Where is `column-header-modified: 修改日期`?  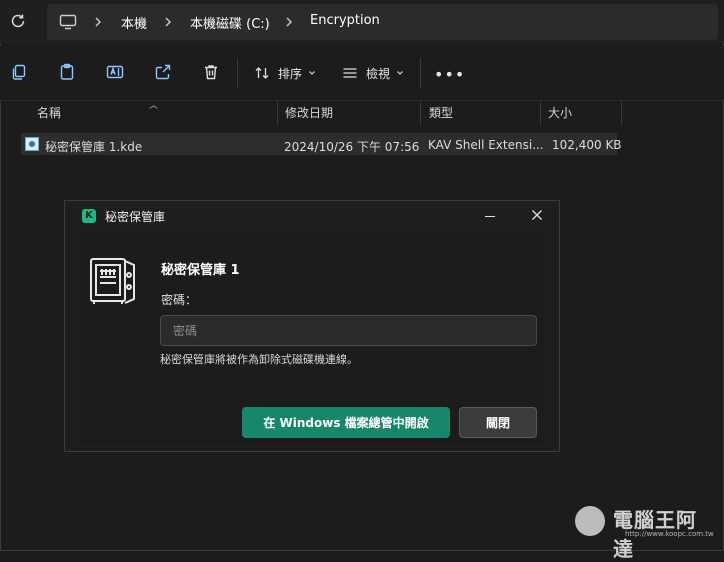 column-header-modified: 修改日期 is located at coordinates (309, 113).